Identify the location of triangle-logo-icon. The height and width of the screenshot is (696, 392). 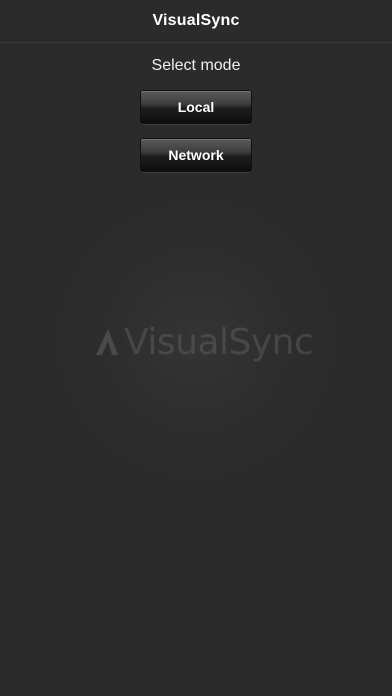
(107, 342).